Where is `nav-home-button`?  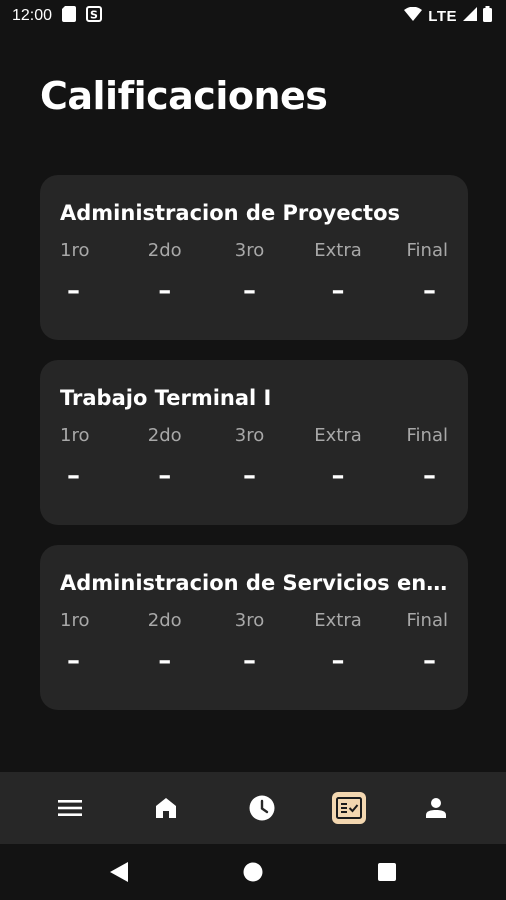
nav-home-button is located at coordinates (166, 808).